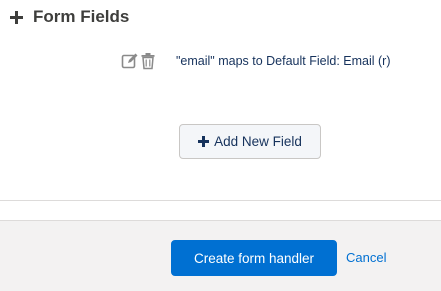 The height and width of the screenshot is (291, 441). I want to click on cancel-link: Cancel, so click(366, 257).